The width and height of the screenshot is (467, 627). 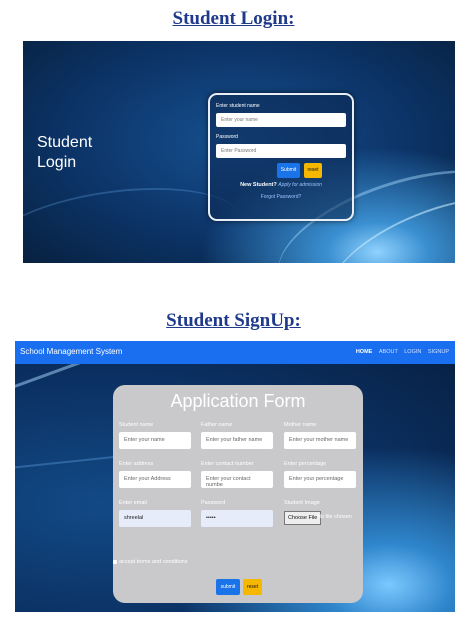 What do you see at coordinates (281, 151) in the screenshot?
I see `password-input: Enter Password` at bounding box center [281, 151].